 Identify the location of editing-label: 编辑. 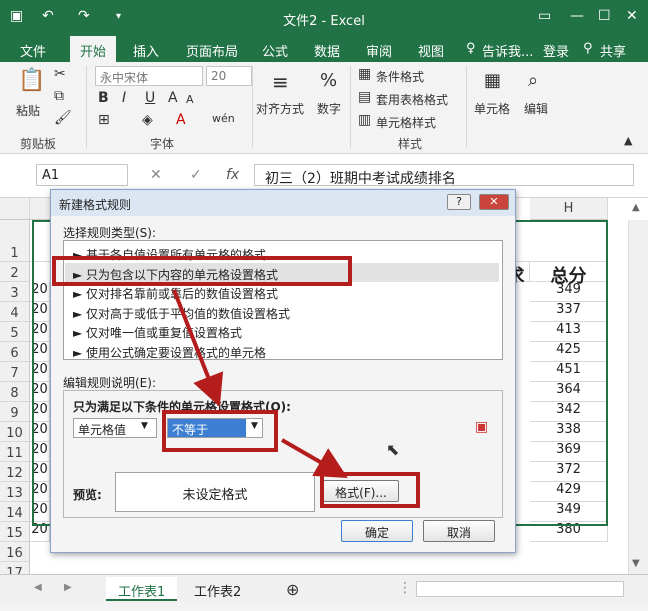
(536, 108).